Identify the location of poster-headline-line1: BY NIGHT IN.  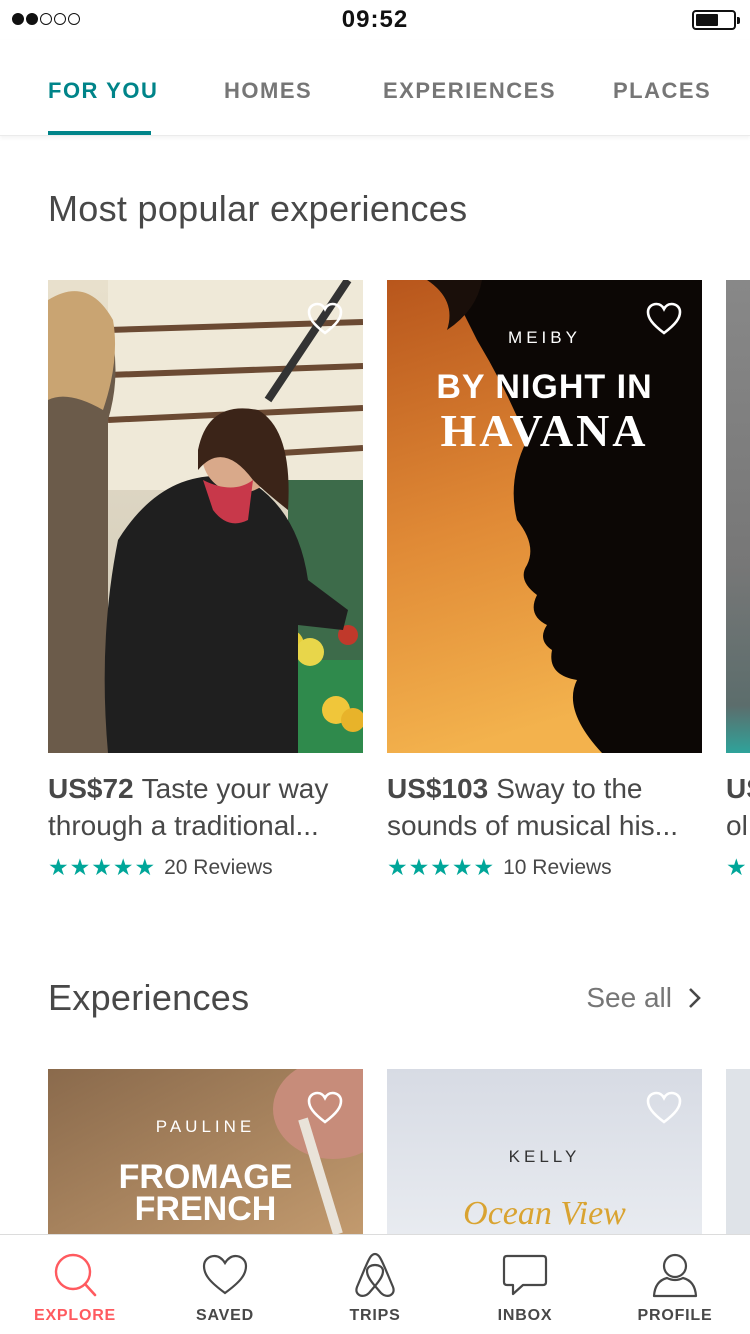
(544, 387).